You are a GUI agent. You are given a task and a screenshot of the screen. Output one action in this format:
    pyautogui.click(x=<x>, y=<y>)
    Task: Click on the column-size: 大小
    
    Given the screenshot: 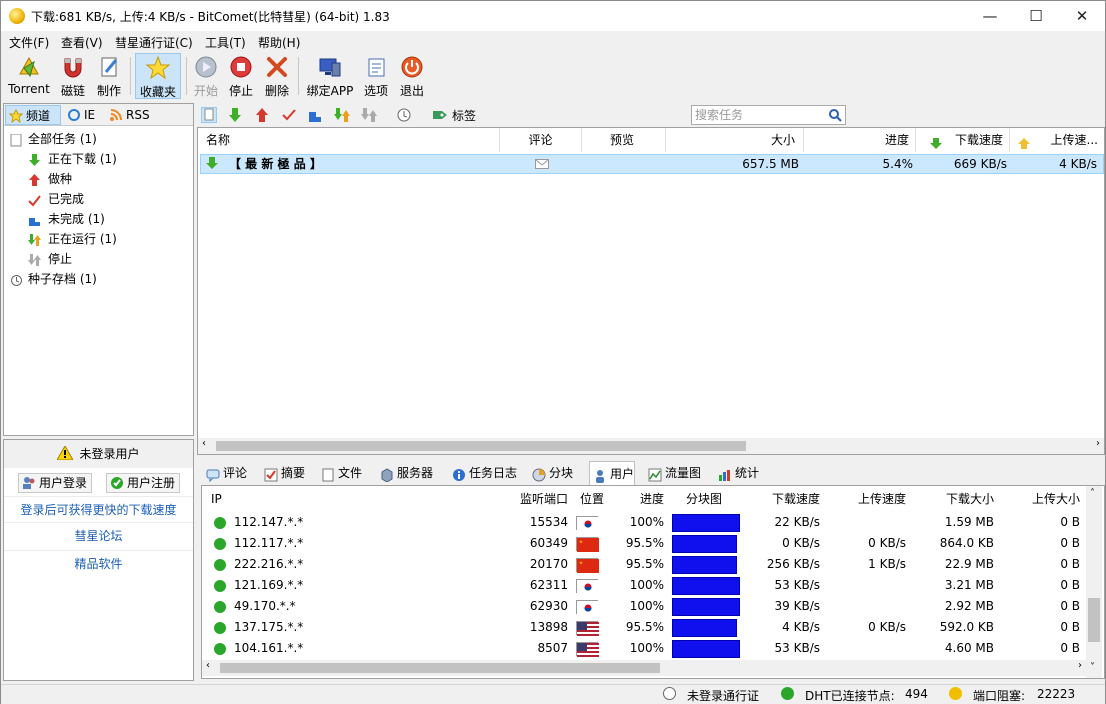 What is the action you would take?
    pyautogui.click(x=735, y=140)
    